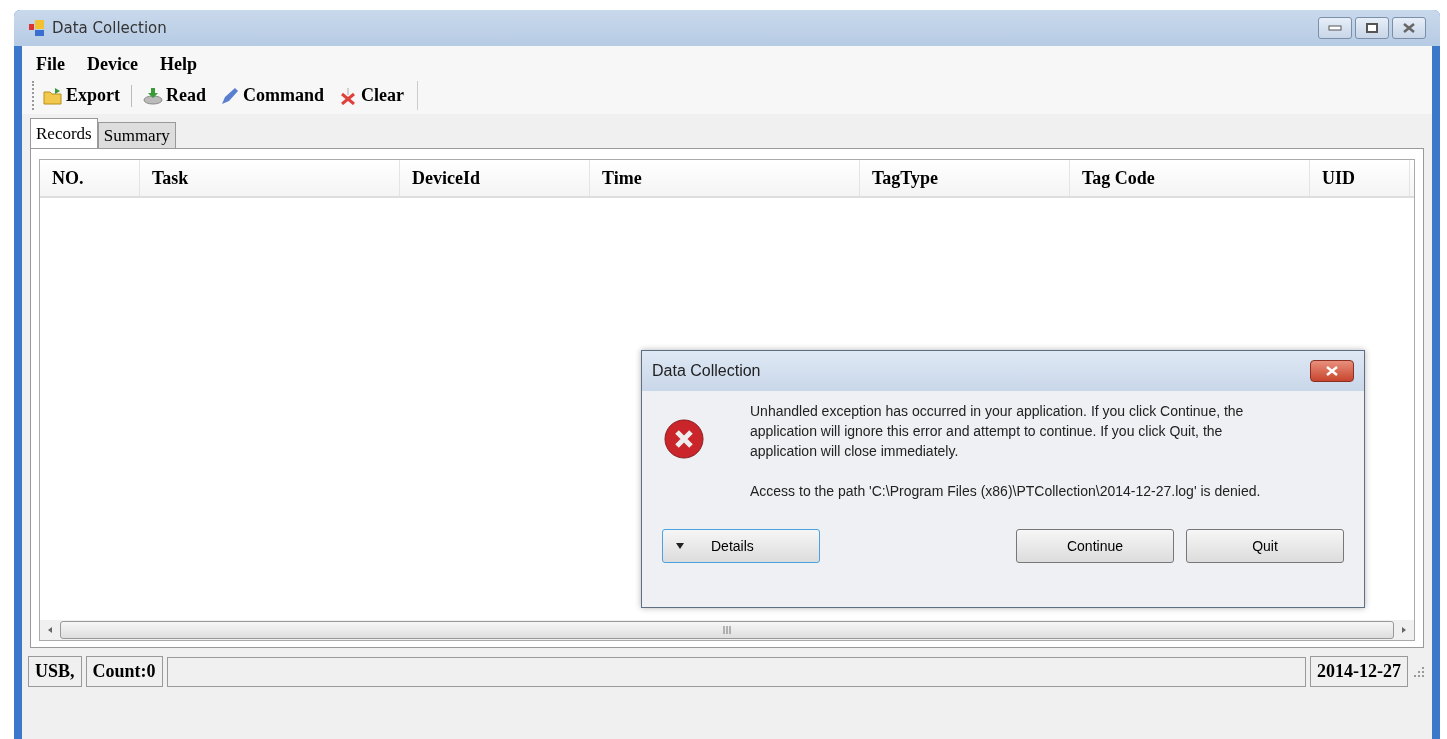 The height and width of the screenshot is (739, 1447). Describe the element at coordinates (50, 64) in the screenshot. I see `menu-item: File` at that location.